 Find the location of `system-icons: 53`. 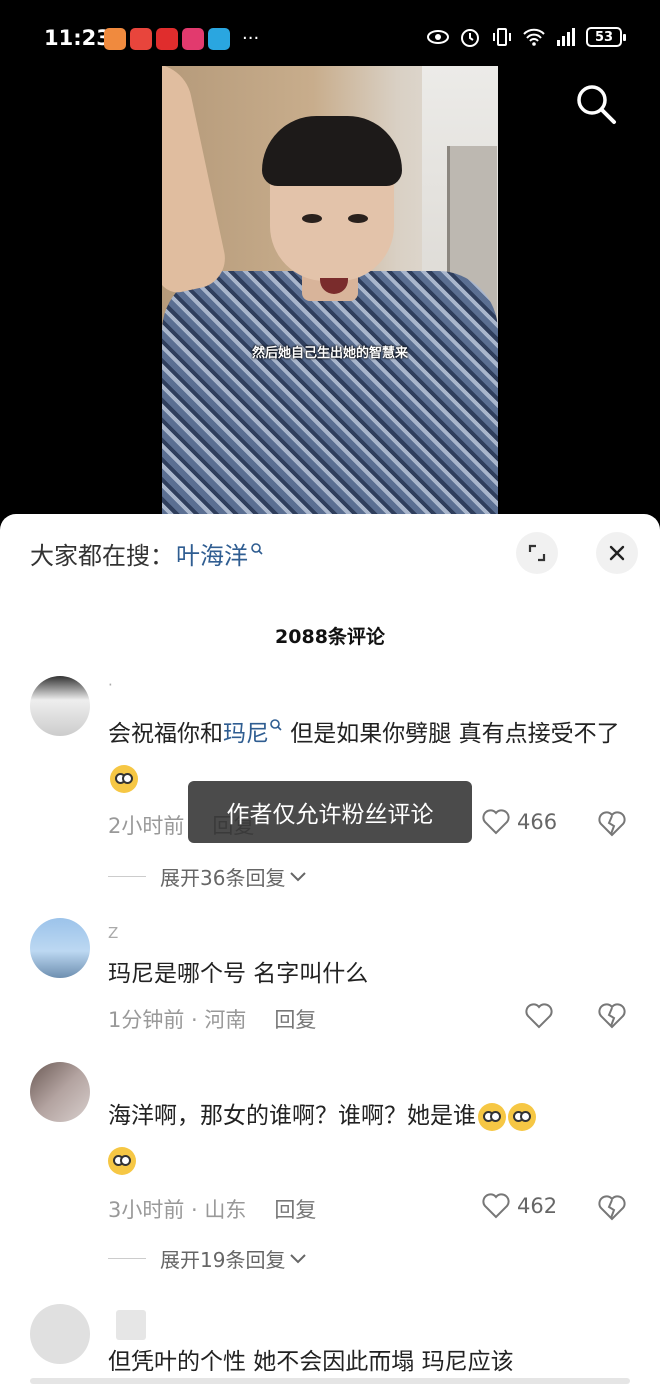

system-icons: 53 is located at coordinates (526, 37).